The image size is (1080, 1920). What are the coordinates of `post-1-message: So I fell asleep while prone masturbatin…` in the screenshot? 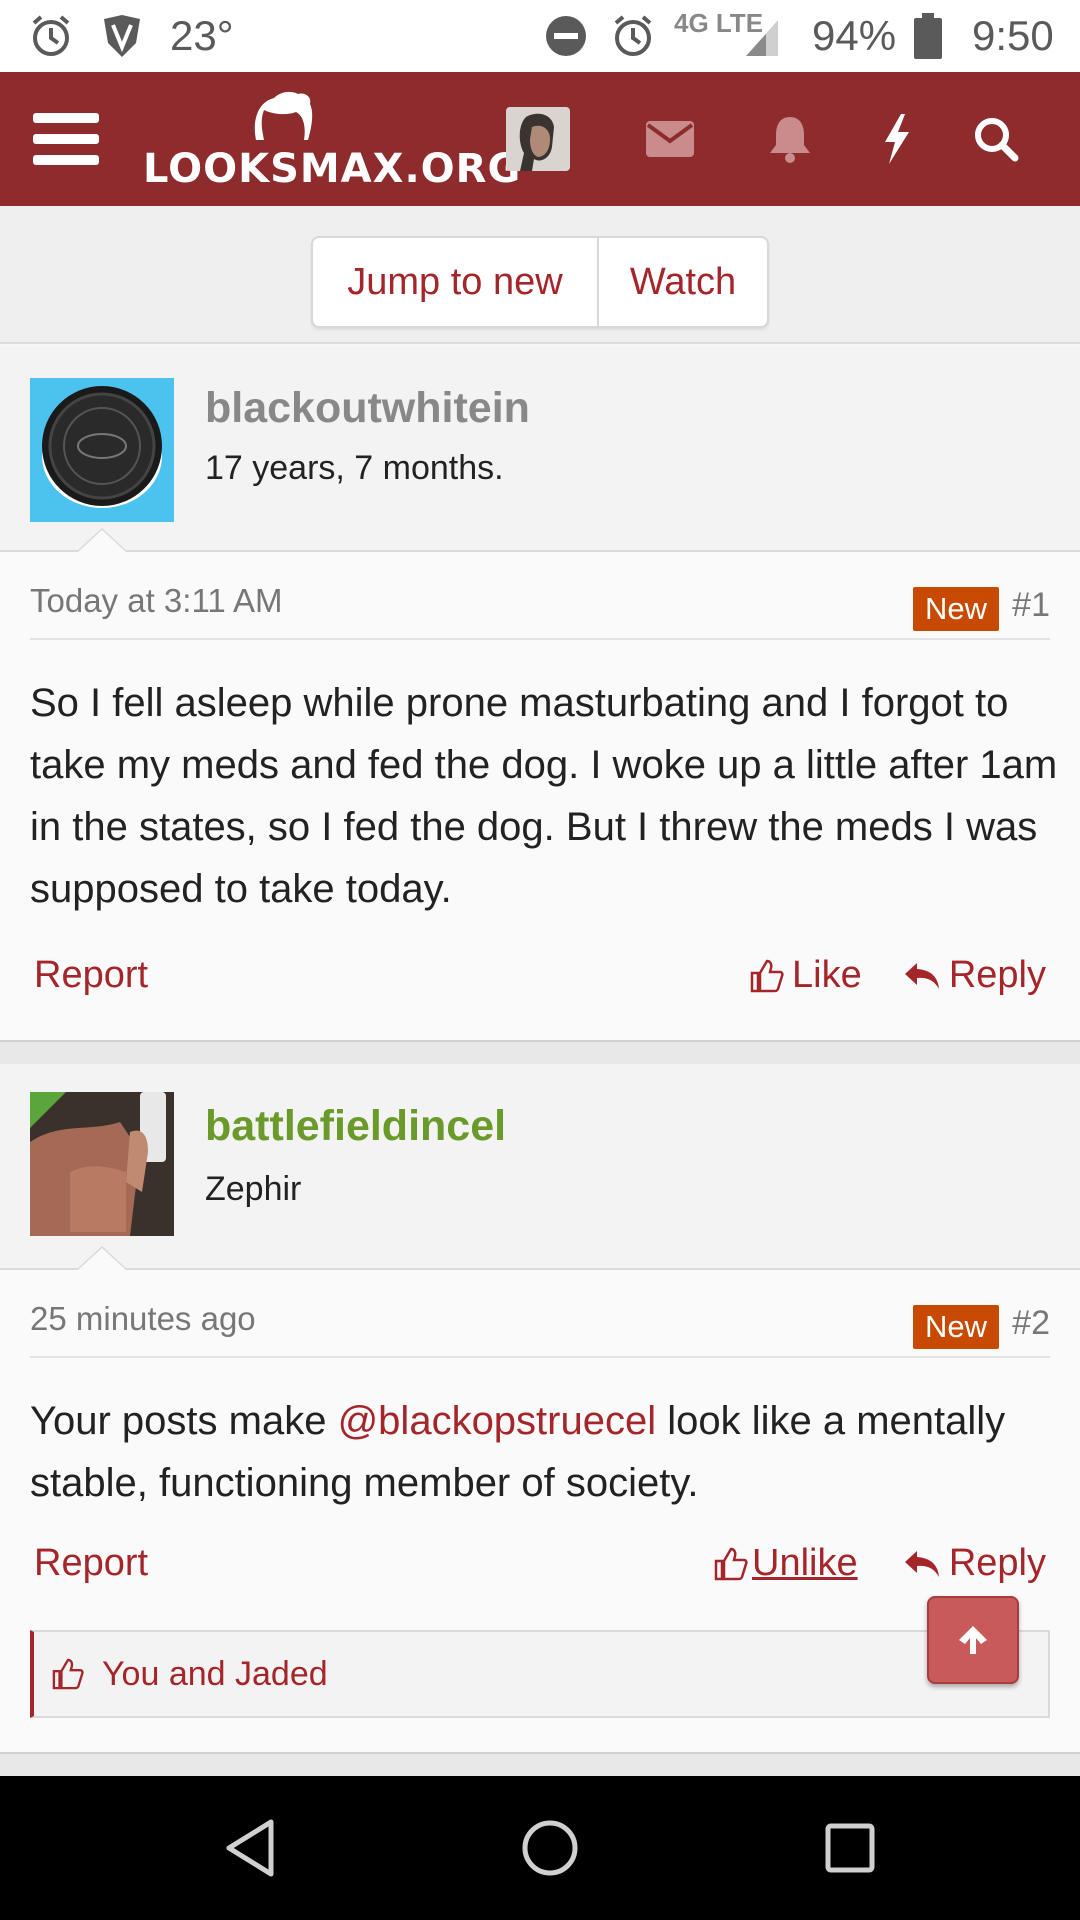 It's located at (544, 796).